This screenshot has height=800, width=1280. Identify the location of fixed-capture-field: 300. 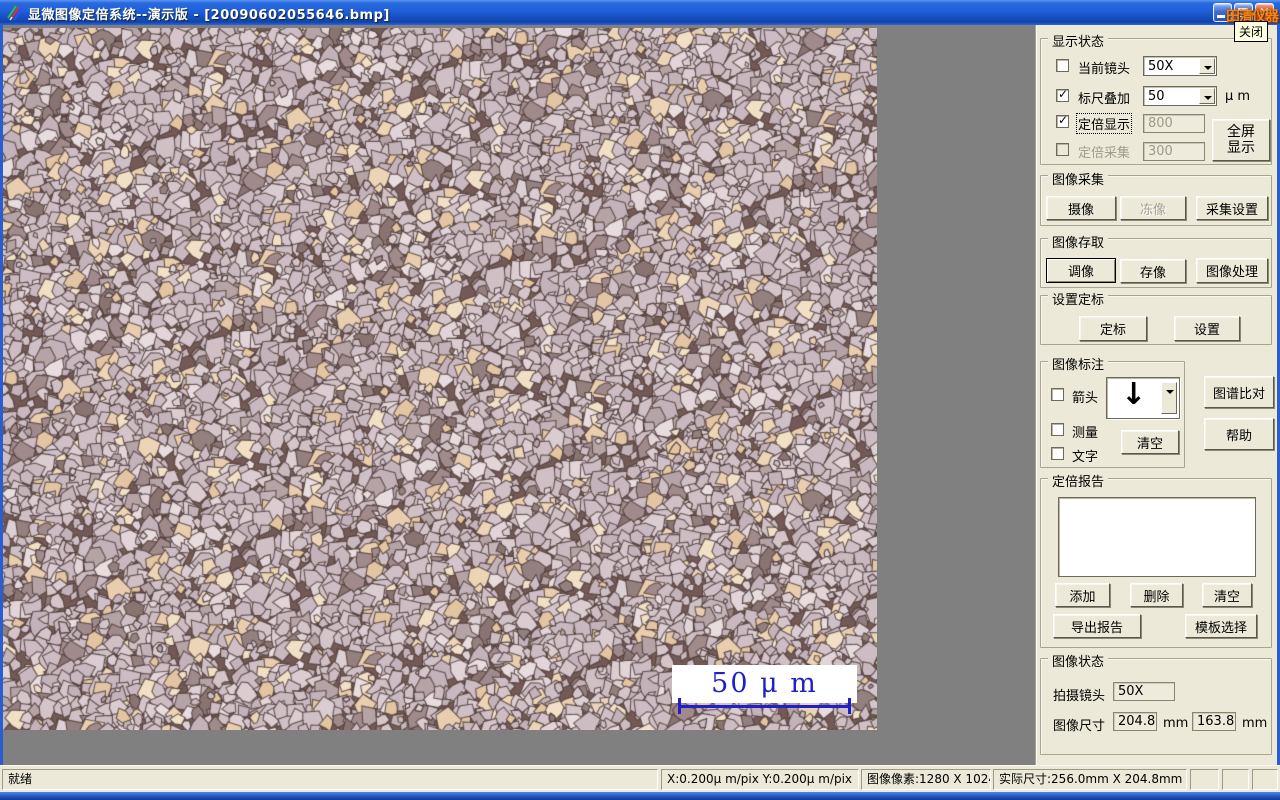
(1174, 151).